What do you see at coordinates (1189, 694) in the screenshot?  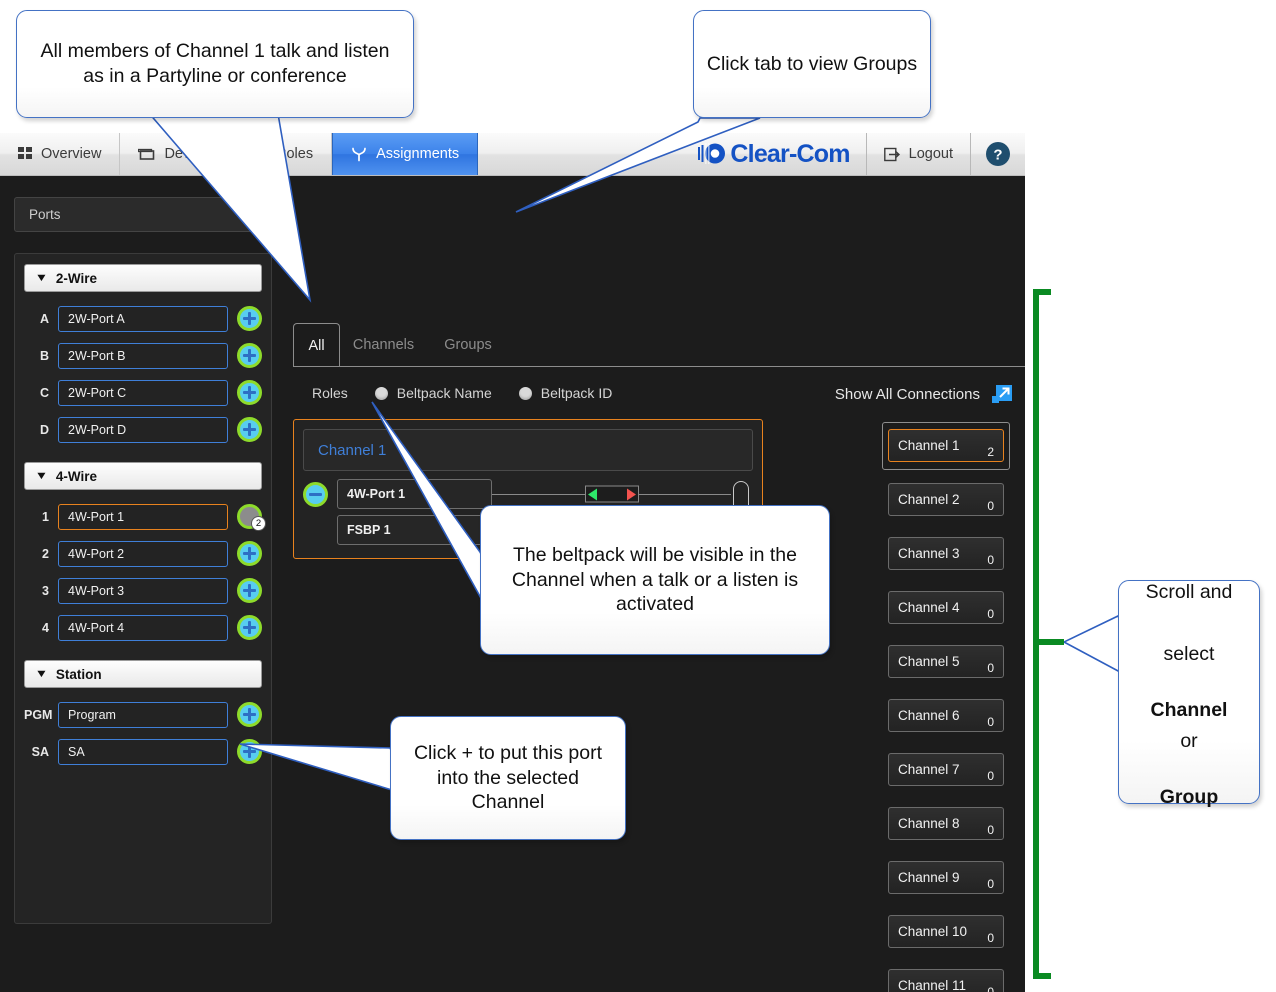 I see `callout-scroll-select: Scroll and select Channel or Group` at bounding box center [1189, 694].